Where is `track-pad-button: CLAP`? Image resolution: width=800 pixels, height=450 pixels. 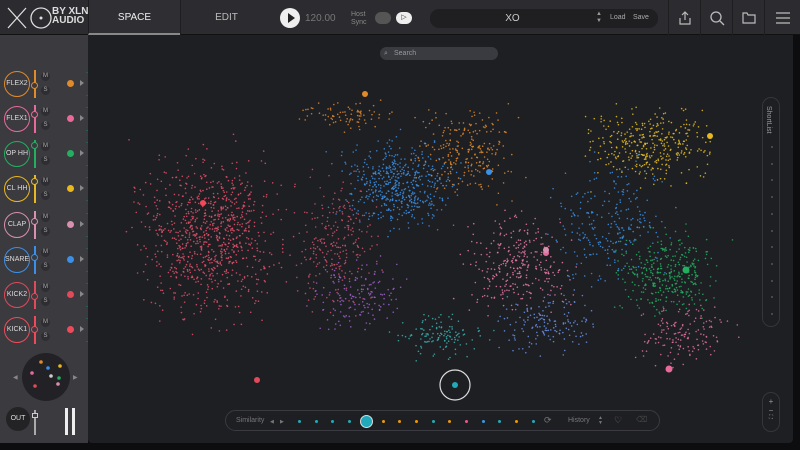
track-pad-button: CLAP is located at coordinates (17, 225).